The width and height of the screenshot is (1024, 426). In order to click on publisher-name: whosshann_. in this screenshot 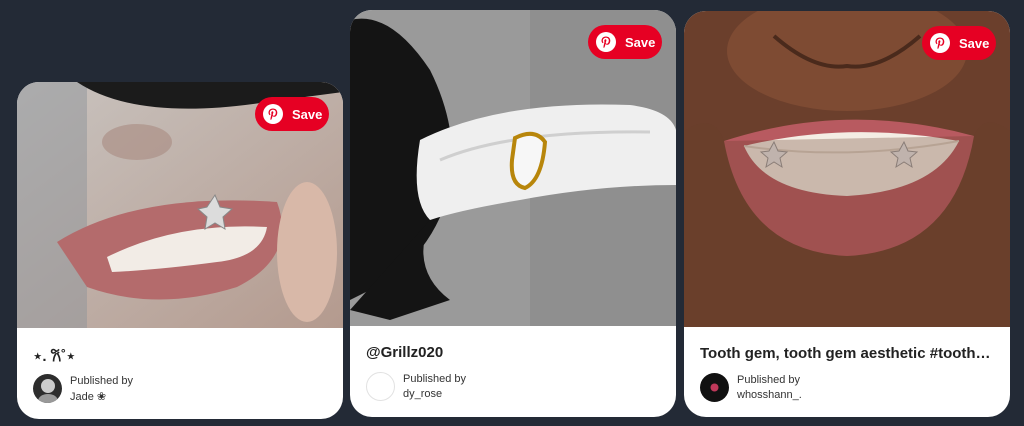, I will do `click(769, 395)`.